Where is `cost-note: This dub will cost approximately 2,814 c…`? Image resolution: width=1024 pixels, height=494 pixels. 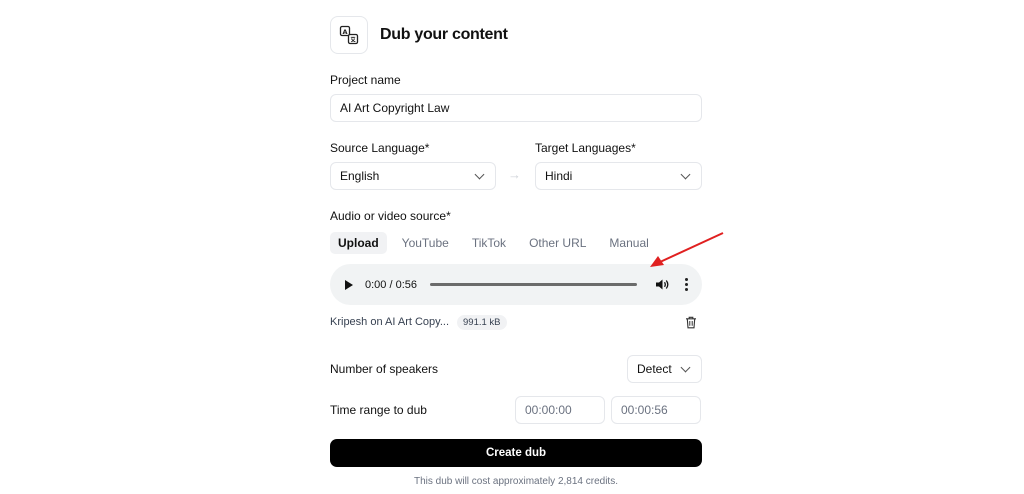
cost-note: This dub will cost approximately 2,814 c… is located at coordinates (516, 481).